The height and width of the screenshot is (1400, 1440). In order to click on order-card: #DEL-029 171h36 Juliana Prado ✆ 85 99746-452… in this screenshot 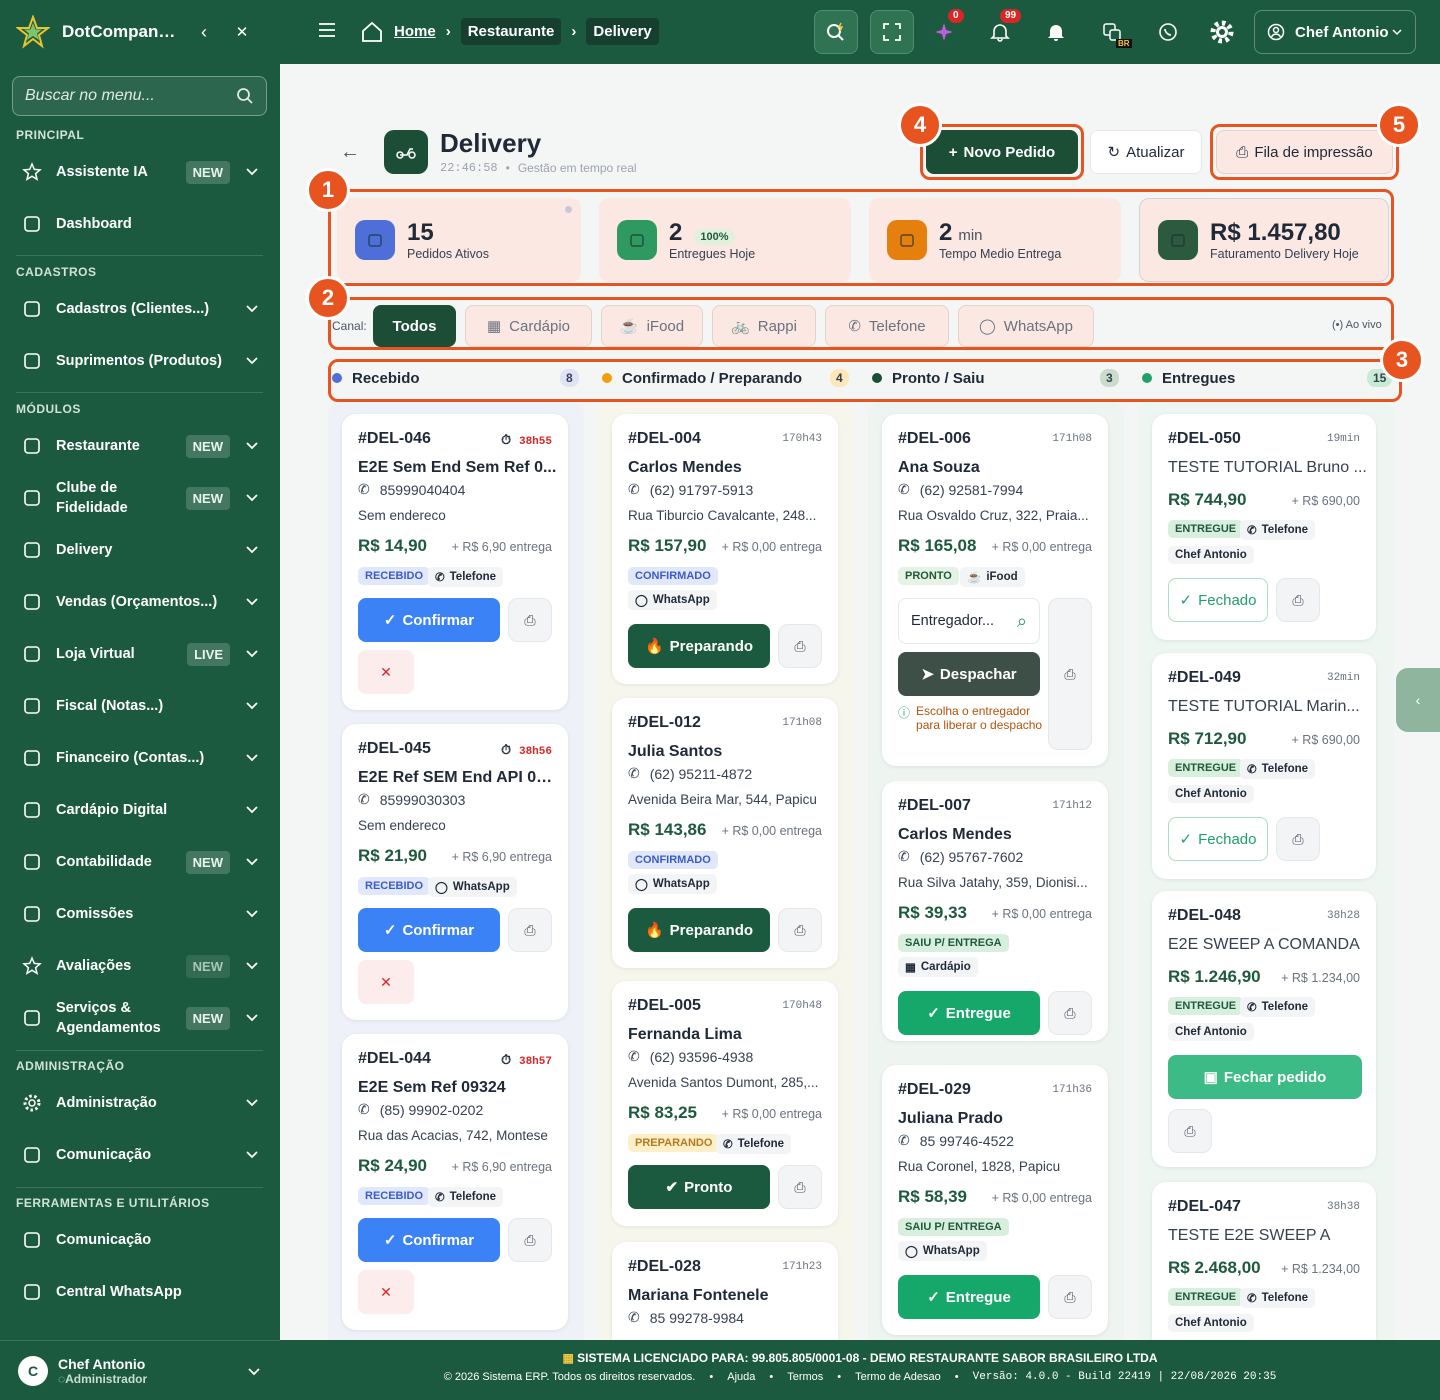, I will do `click(995, 1200)`.